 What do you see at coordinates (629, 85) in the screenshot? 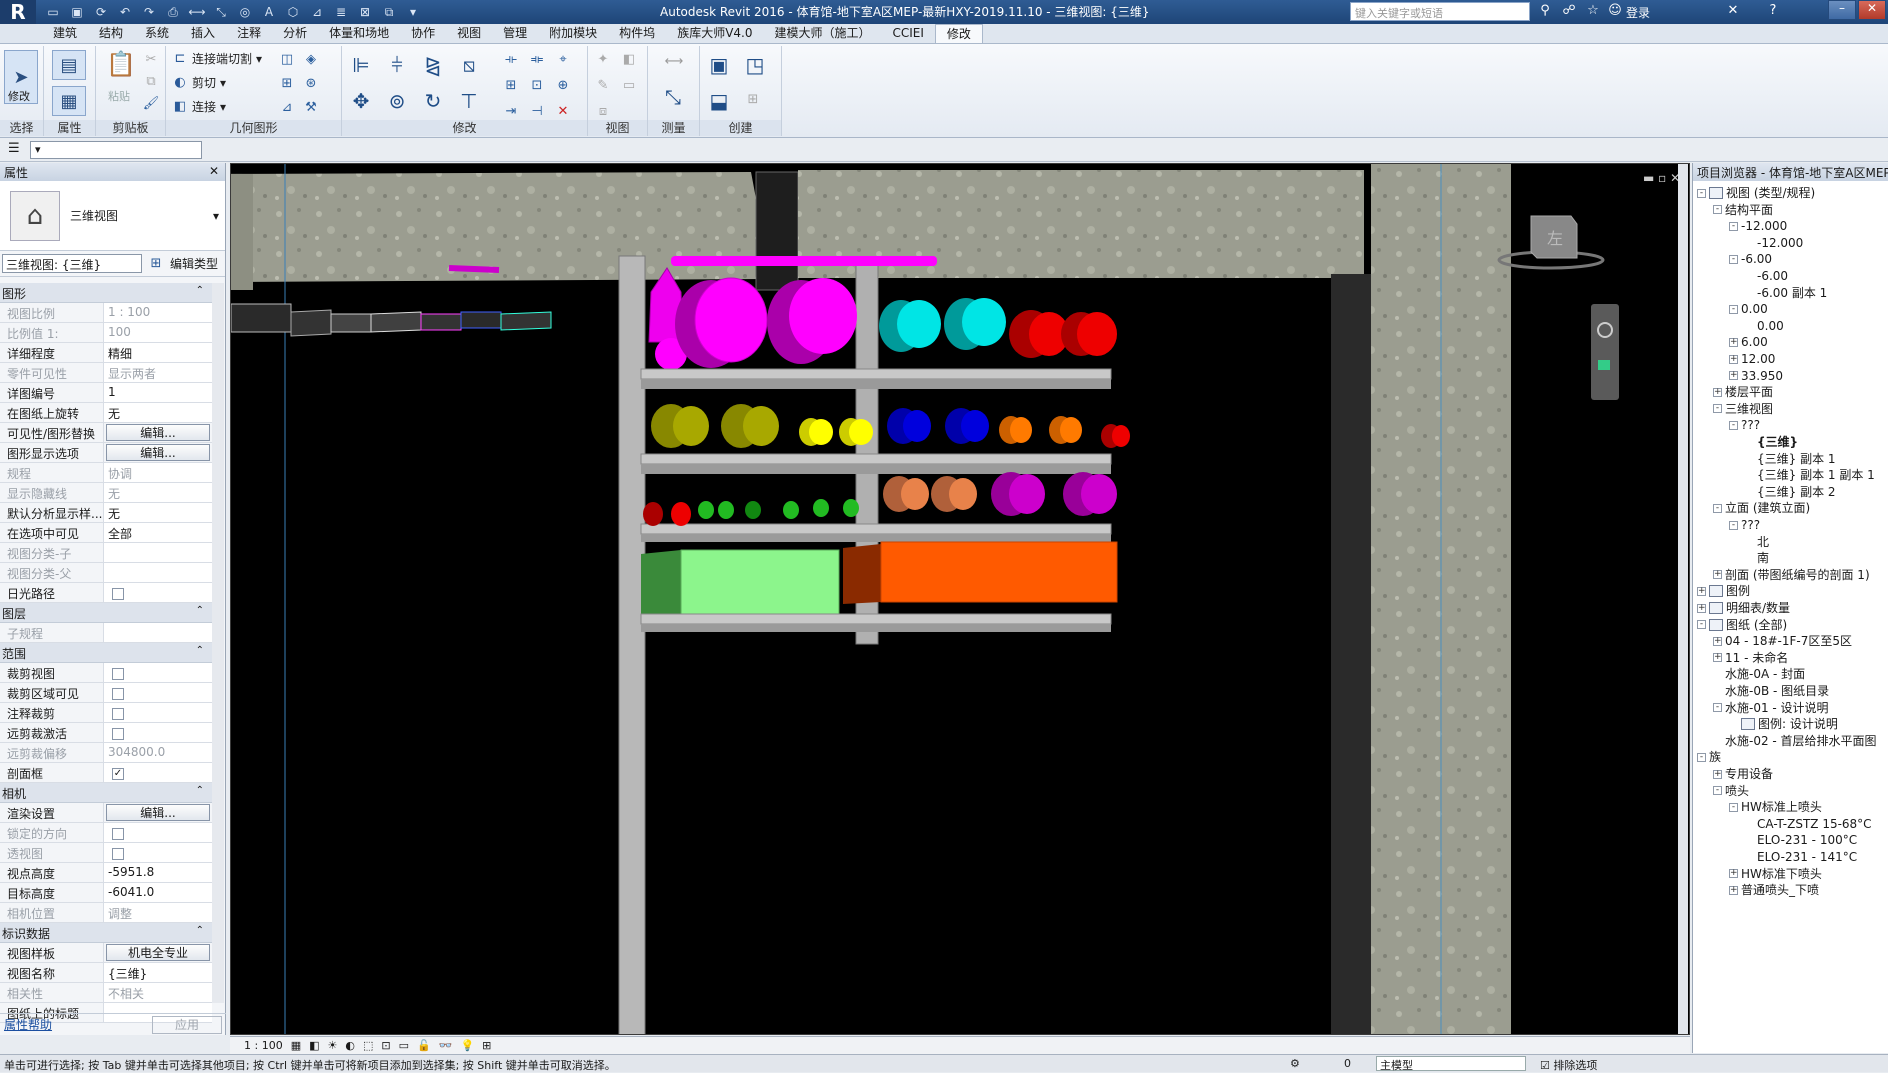
I see `hide-icon: ▭` at bounding box center [629, 85].